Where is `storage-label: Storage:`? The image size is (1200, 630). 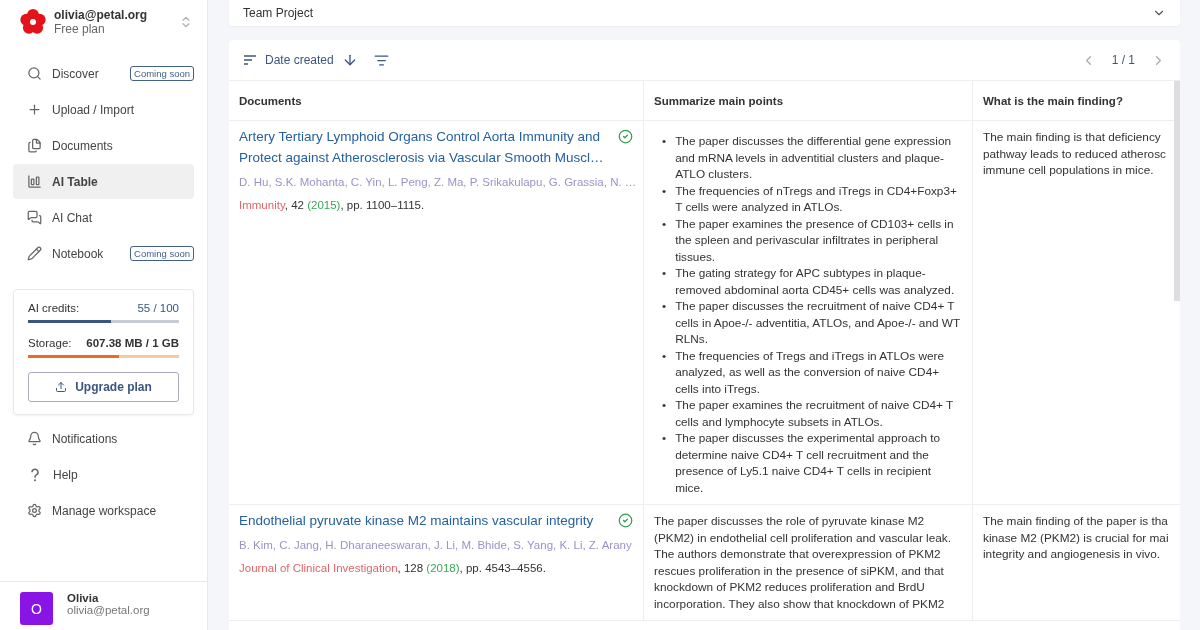
storage-label: Storage: is located at coordinates (50, 343).